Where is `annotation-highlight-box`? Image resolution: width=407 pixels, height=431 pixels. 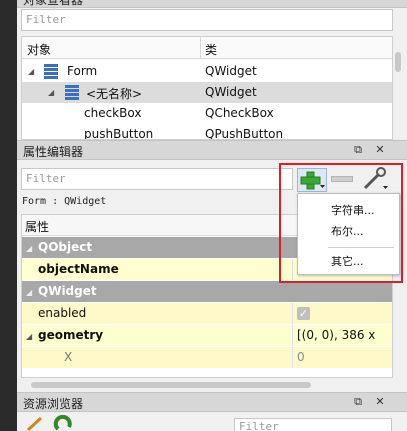 annotation-highlight-box is located at coordinates (341, 223).